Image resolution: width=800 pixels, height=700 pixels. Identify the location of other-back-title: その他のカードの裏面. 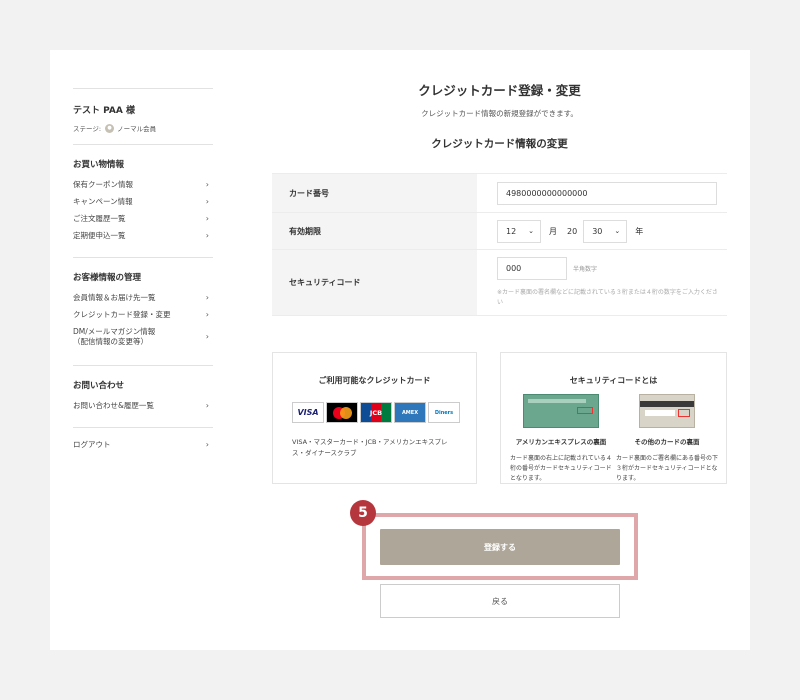
(667, 442).